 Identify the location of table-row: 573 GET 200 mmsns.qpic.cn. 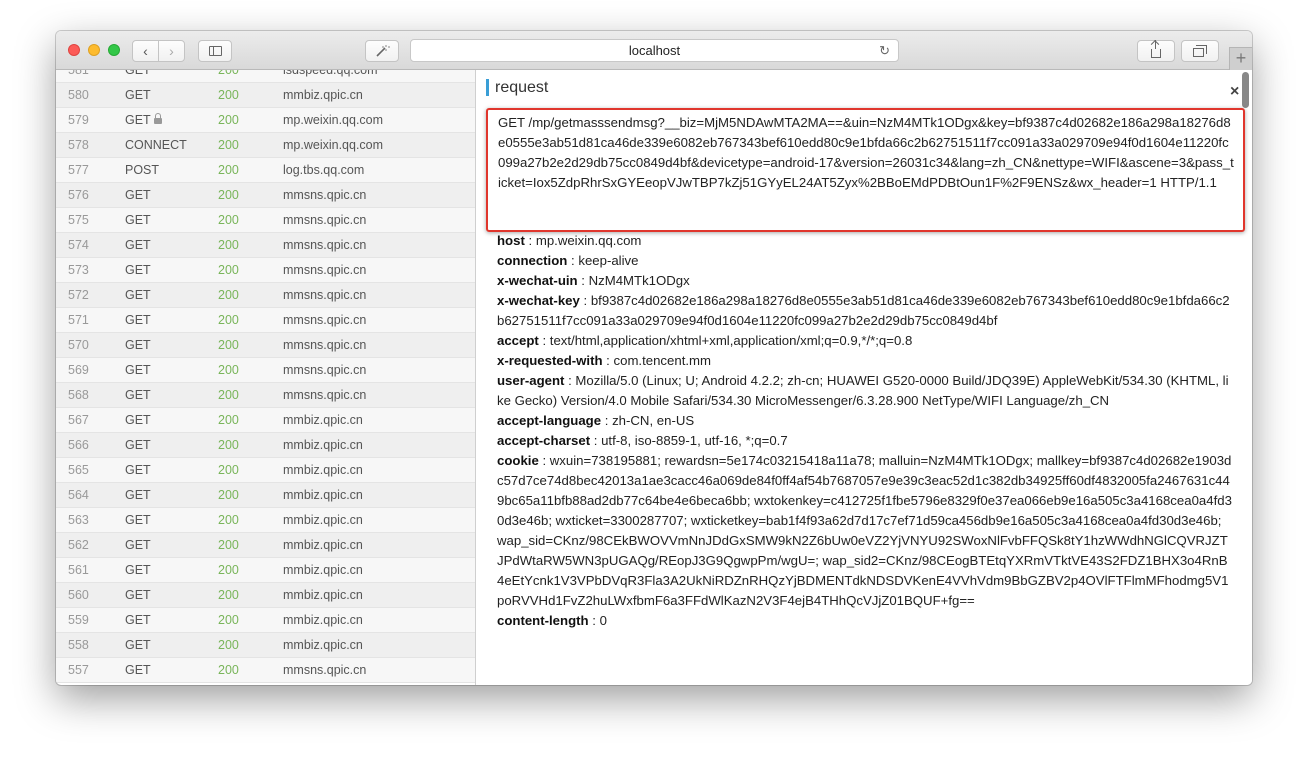
(265, 270).